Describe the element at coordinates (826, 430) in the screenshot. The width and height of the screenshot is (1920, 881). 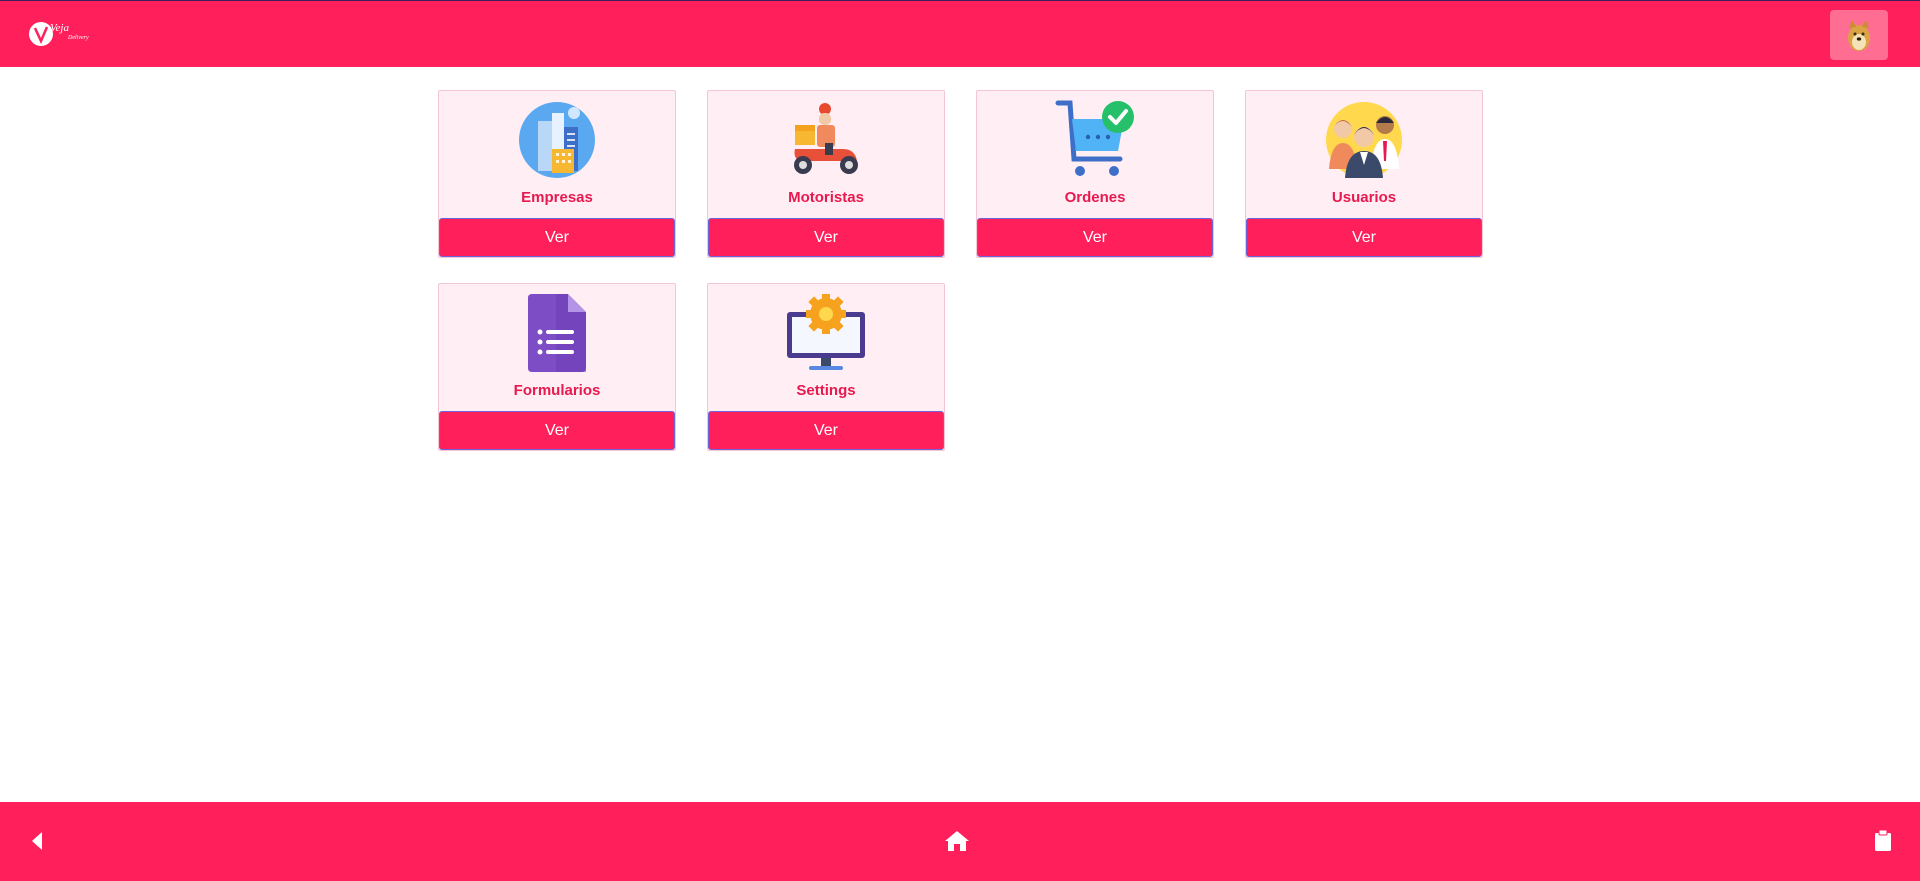
I see `ver-button-settings: Ver` at that location.